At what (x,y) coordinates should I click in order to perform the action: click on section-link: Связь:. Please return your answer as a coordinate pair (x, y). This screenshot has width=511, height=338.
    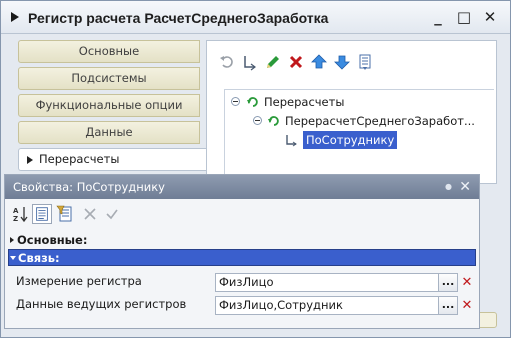
    Looking at the image, I should click on (242, 257).